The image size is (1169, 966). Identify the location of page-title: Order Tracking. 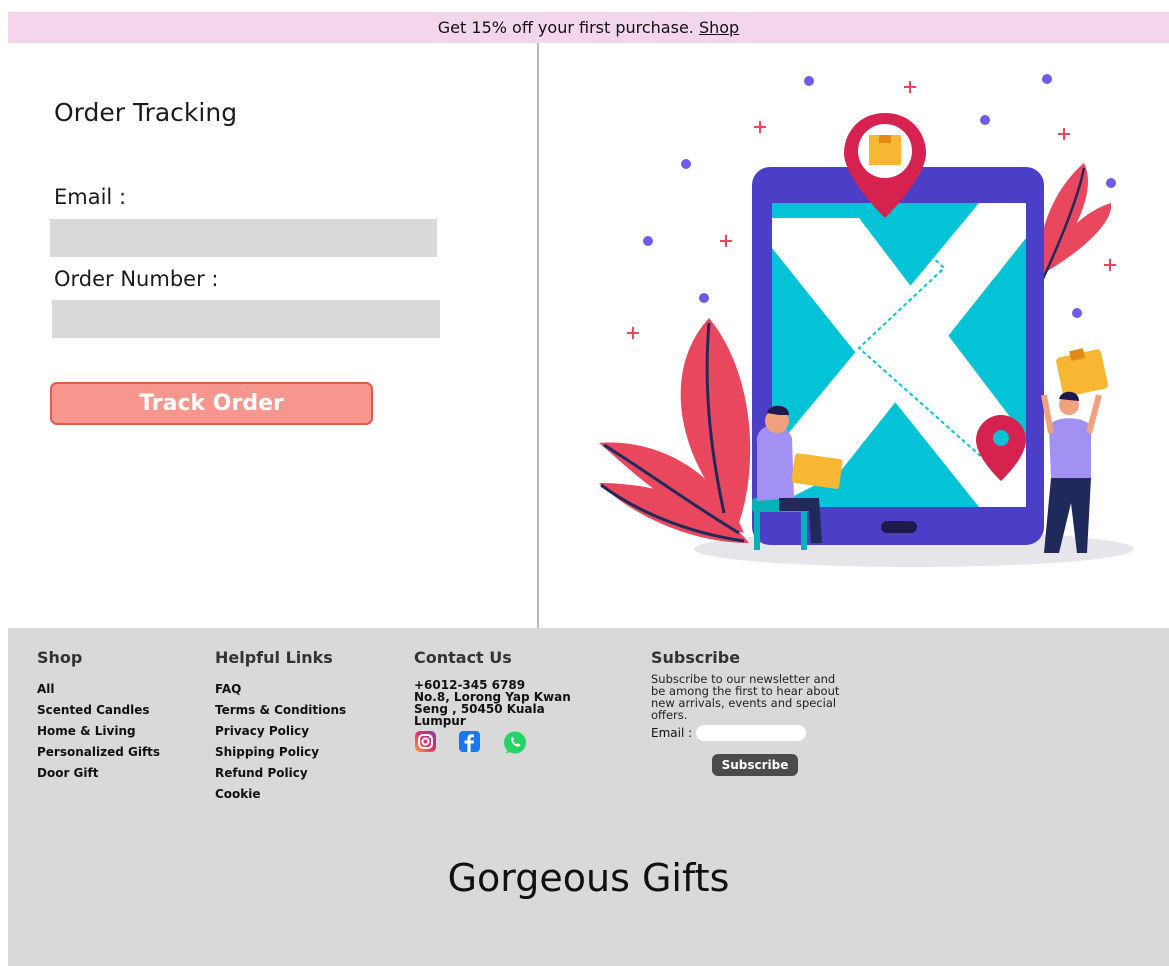
(146, 112).